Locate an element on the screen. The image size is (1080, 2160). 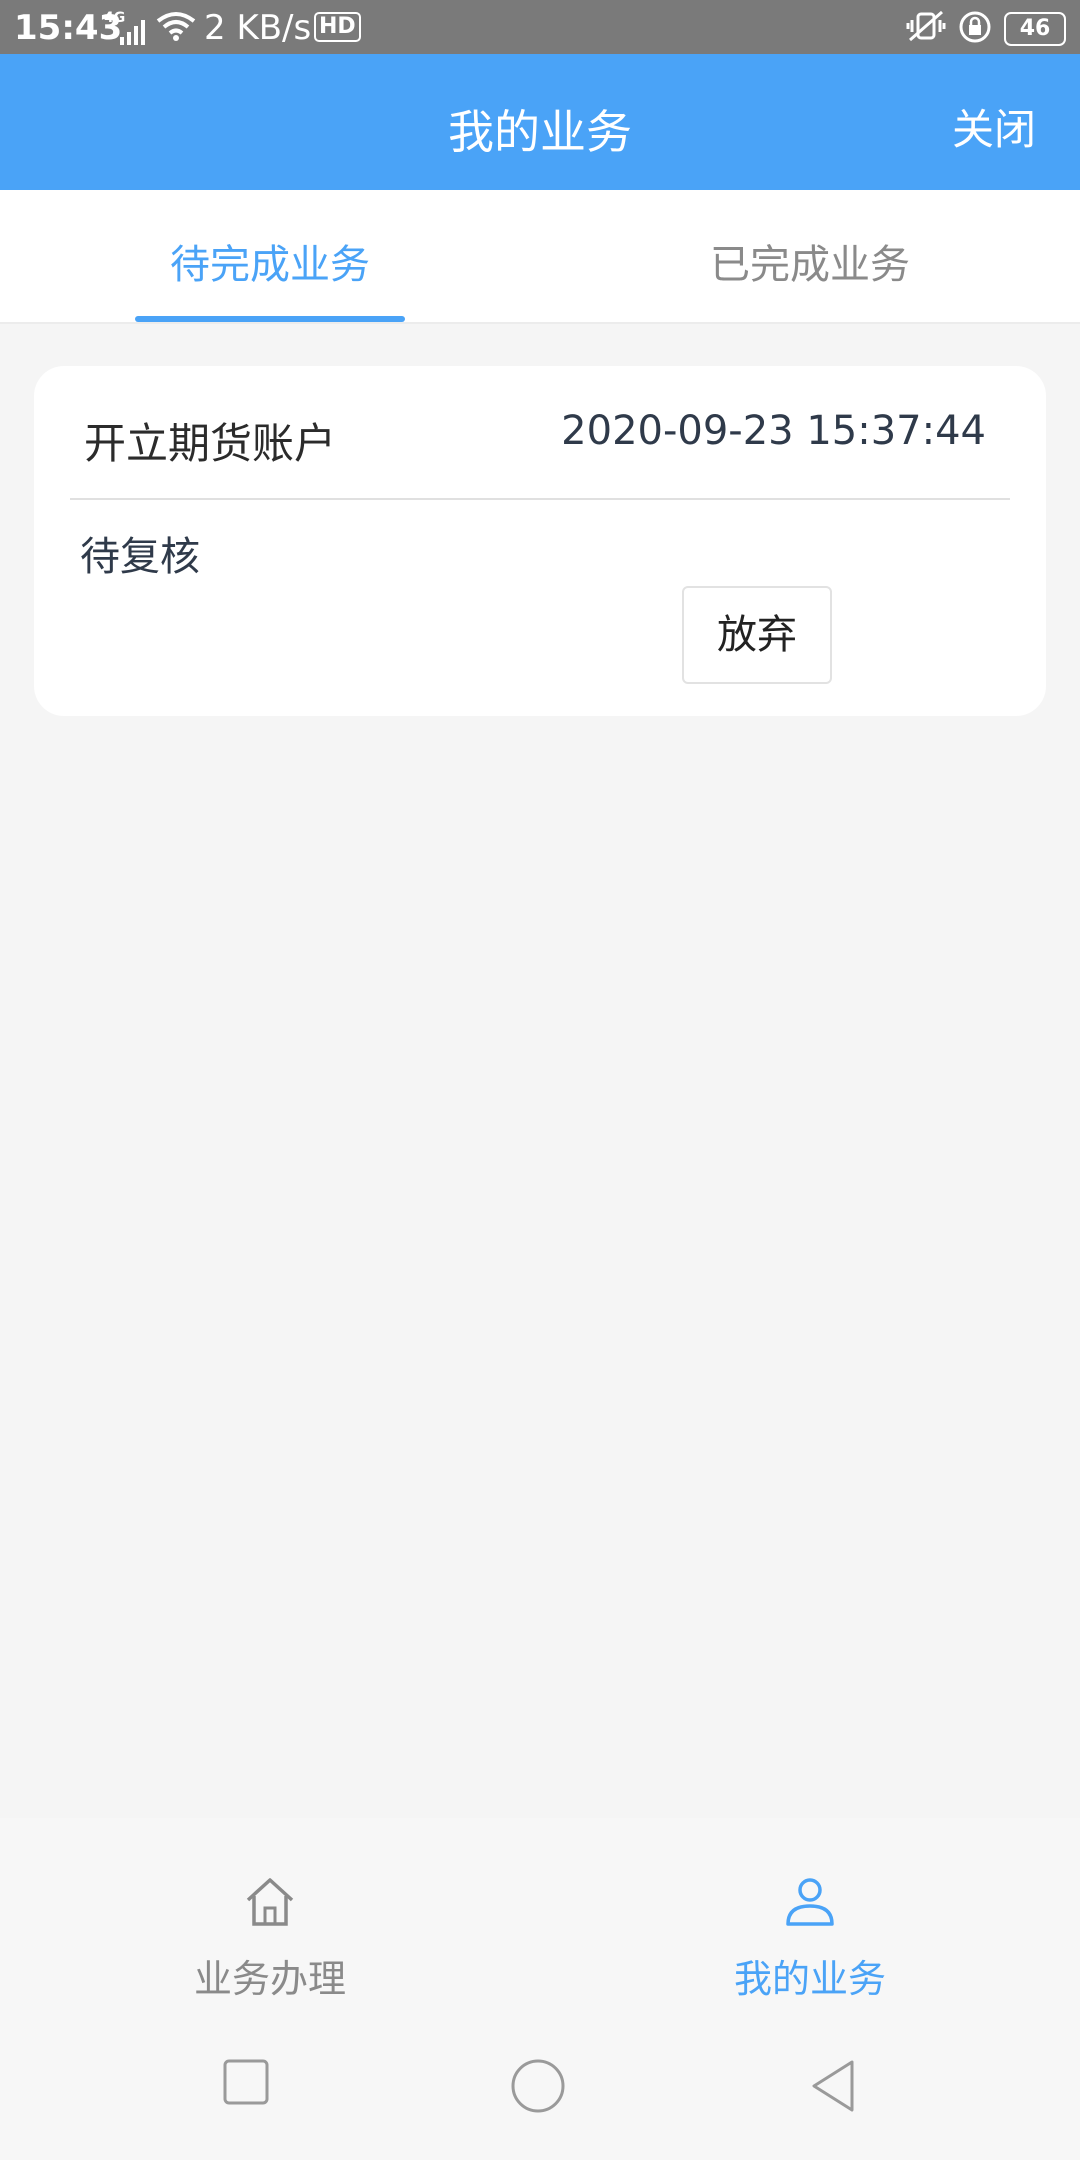
divider is located at coordinates (540, 499).